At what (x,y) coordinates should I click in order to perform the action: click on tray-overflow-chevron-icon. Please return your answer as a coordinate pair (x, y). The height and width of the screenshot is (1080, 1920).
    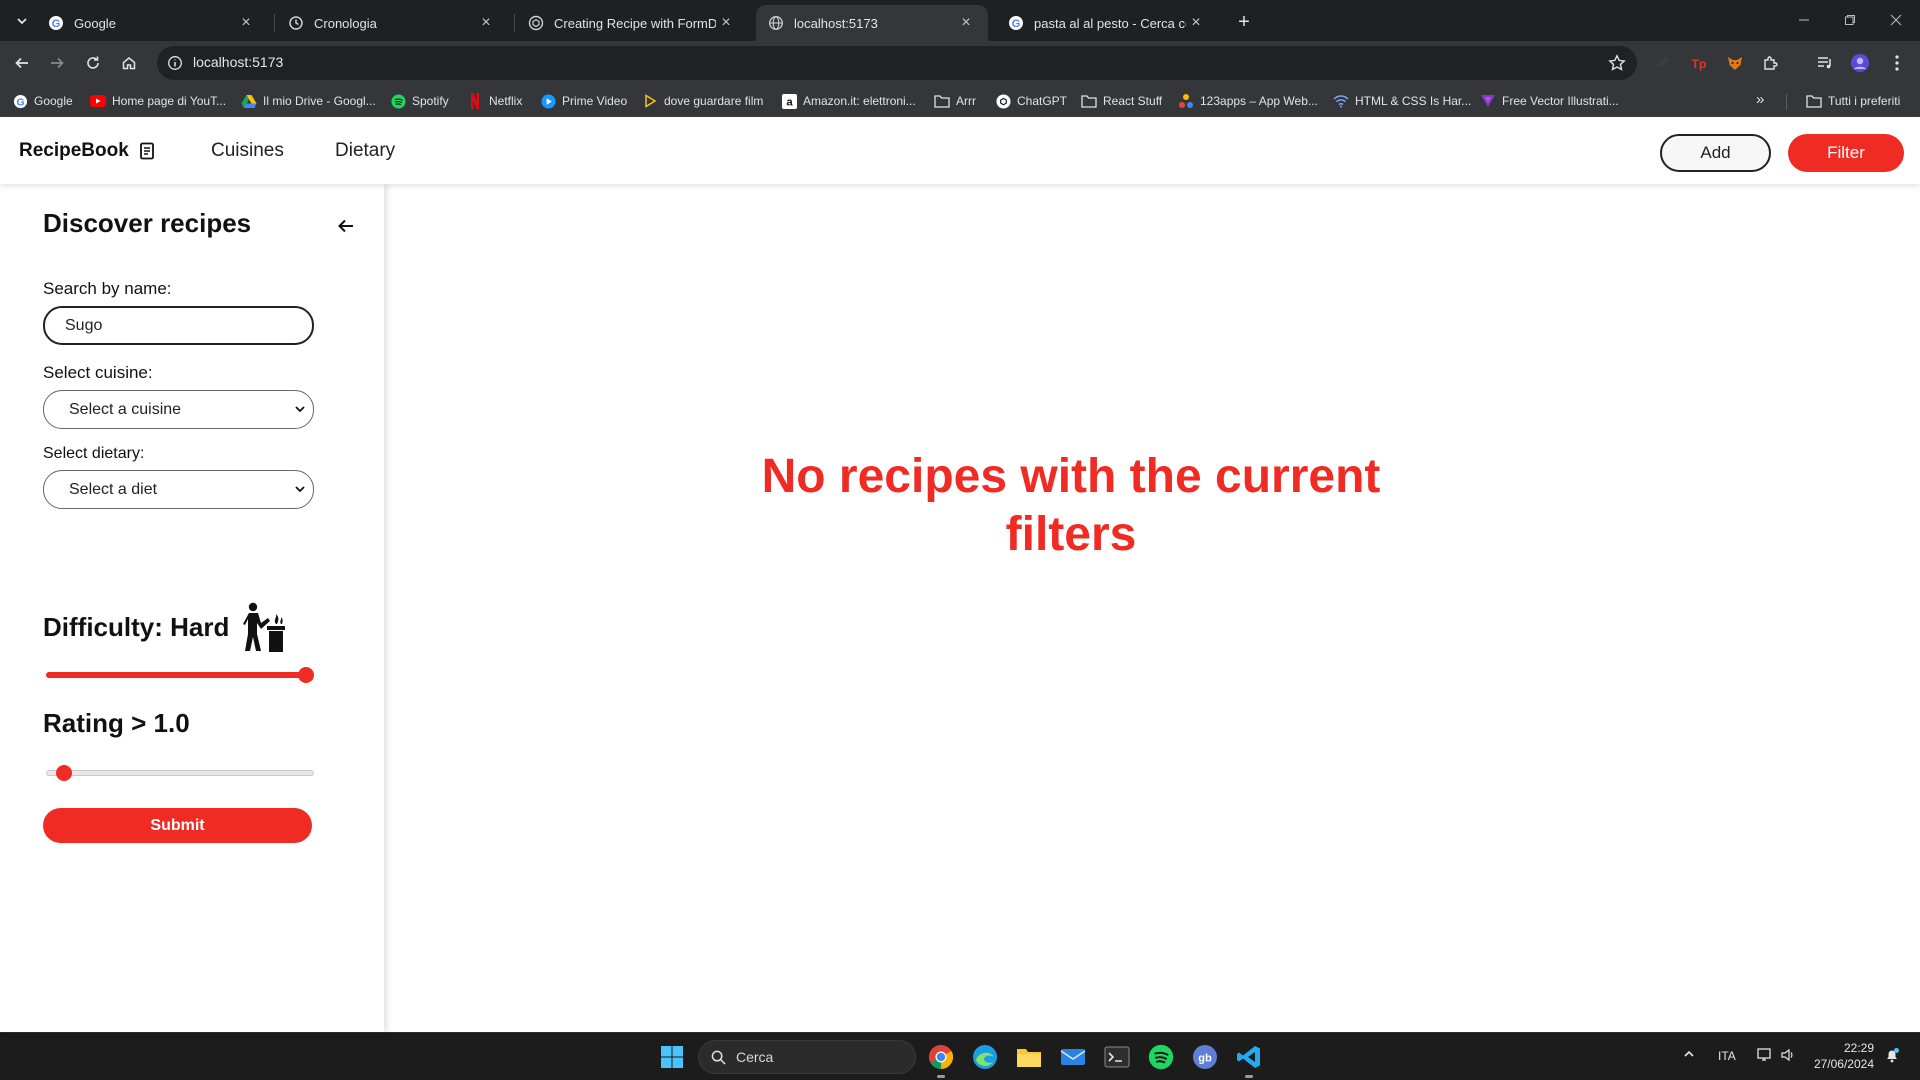
    Looking at the image, I should click on (1689, 1054).